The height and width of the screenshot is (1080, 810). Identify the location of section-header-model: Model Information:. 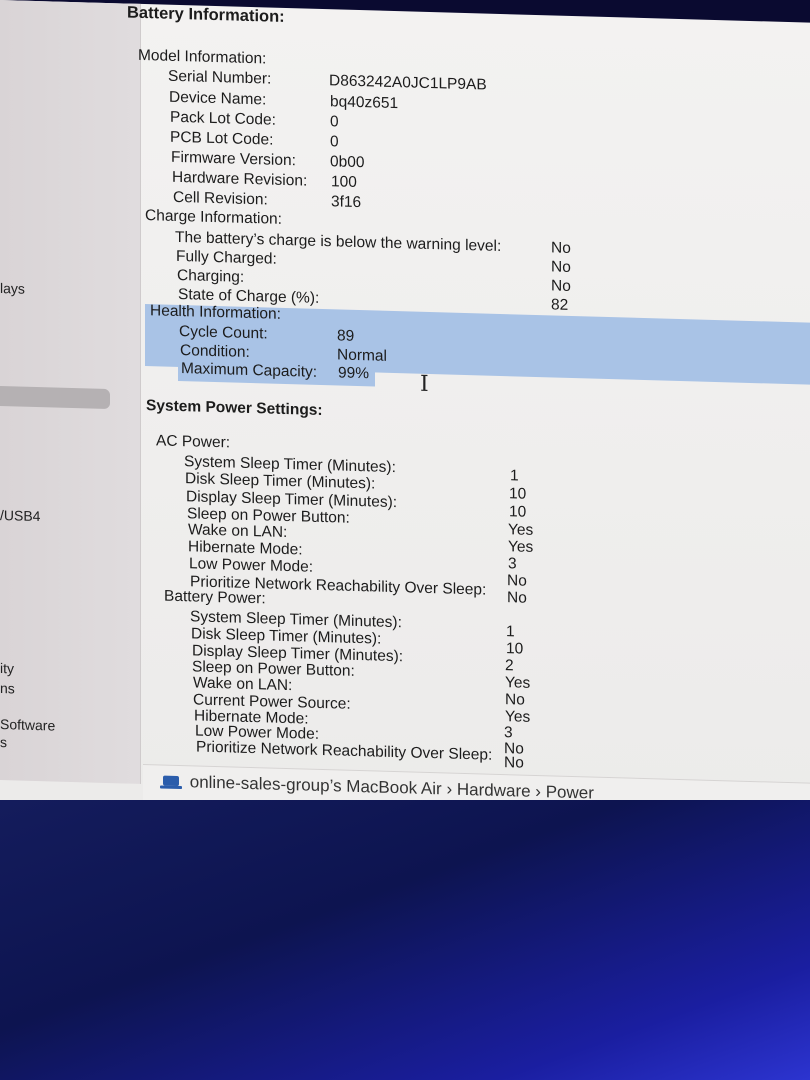
(202, 57).